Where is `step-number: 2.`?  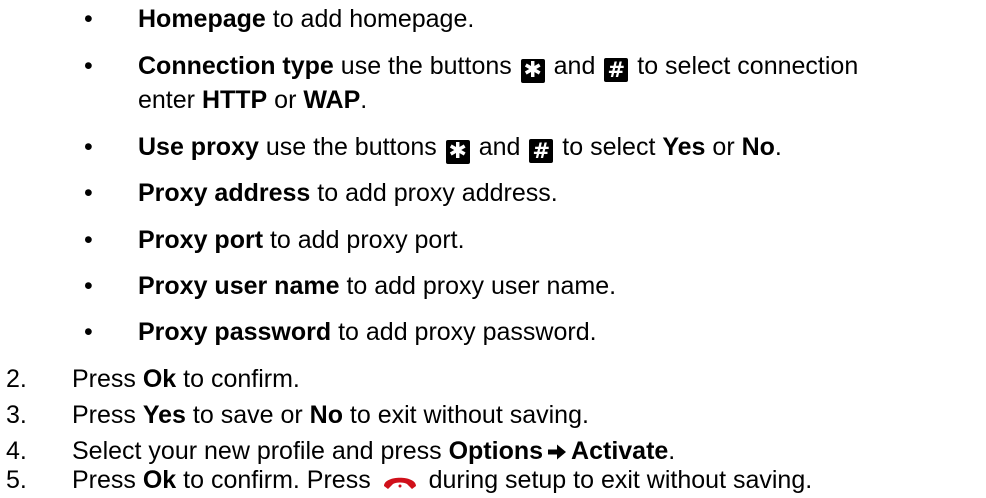 step-number: 2. is located at coordinates (16, 379).